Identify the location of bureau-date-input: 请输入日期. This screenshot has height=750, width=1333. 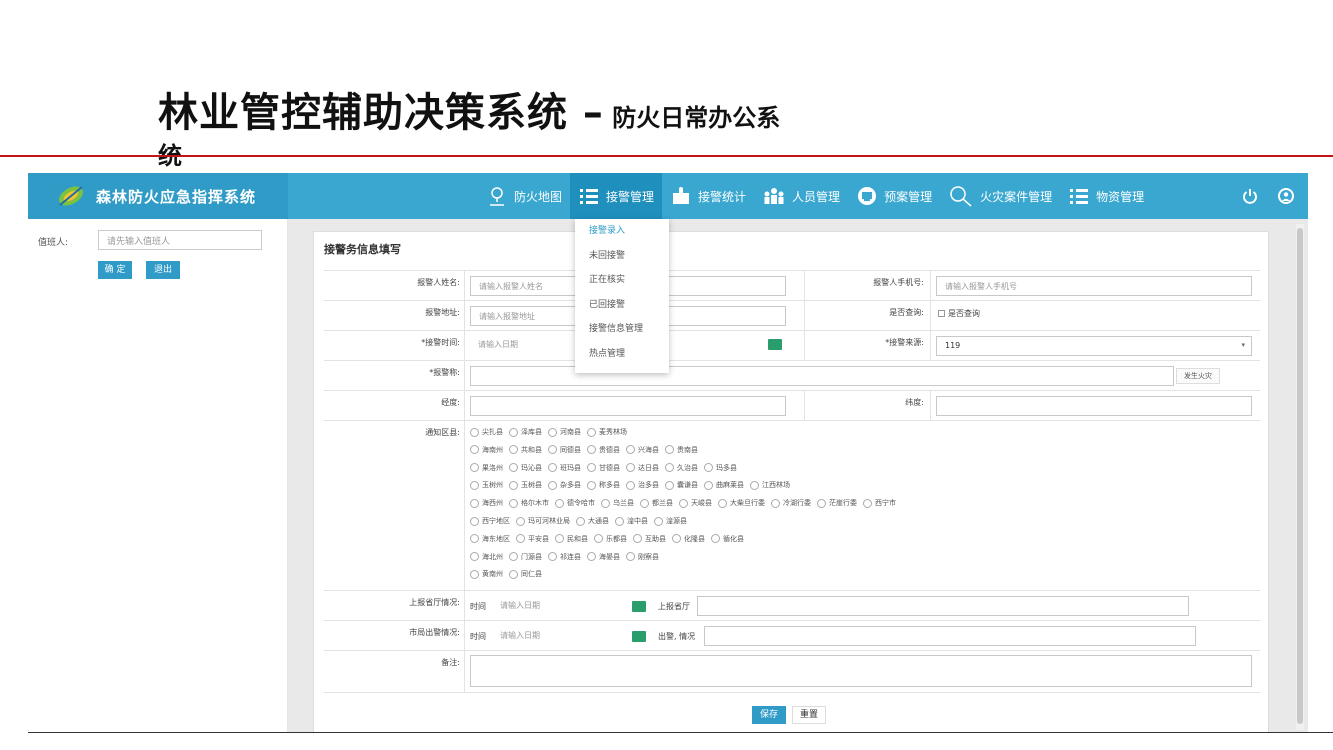
(572, 636).